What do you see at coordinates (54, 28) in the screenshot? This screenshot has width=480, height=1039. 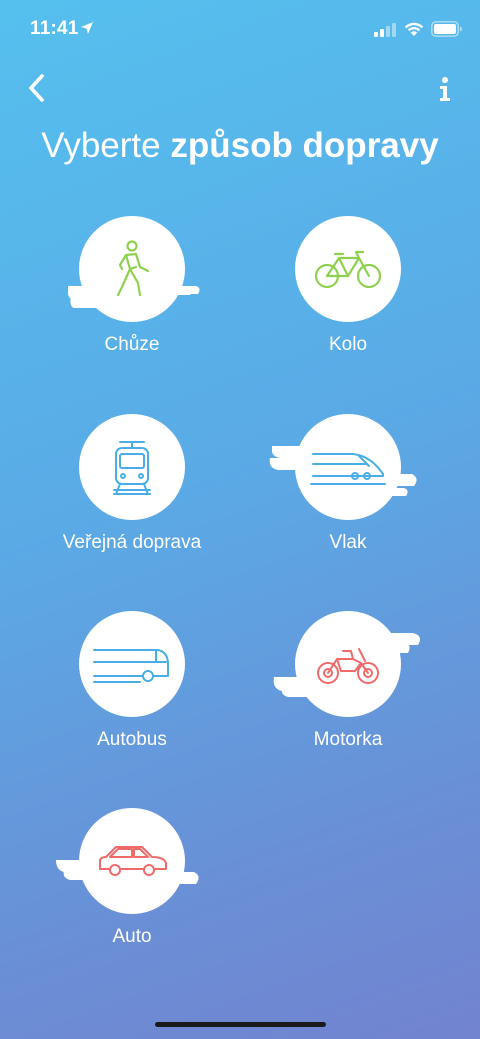 I see `status-time: 11:41` at bounding box center [54, 28].